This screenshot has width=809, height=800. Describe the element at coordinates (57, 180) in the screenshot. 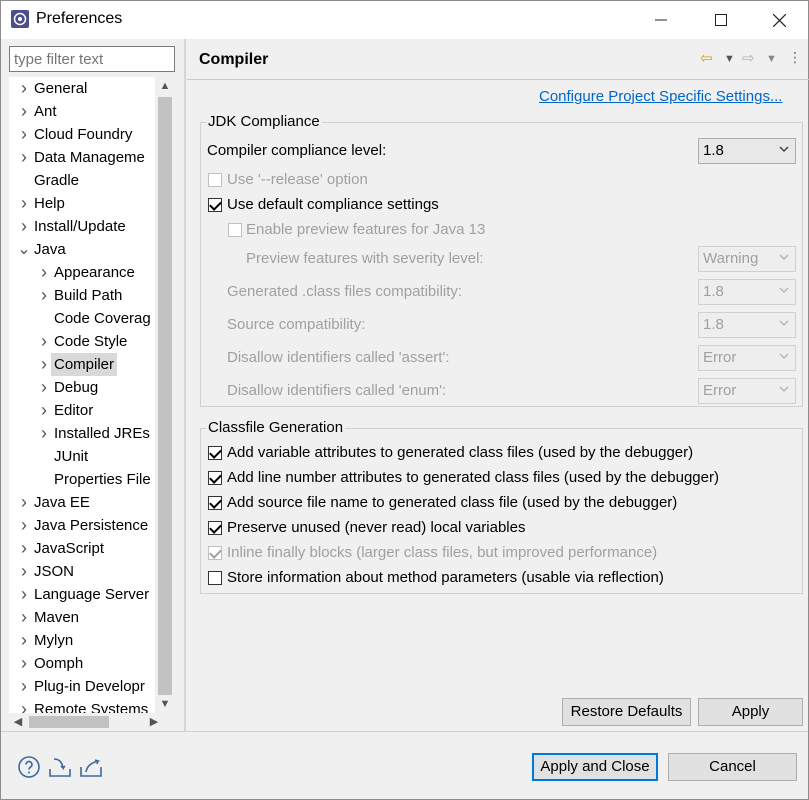

I see `tree-item-label: Gradle` at that location.